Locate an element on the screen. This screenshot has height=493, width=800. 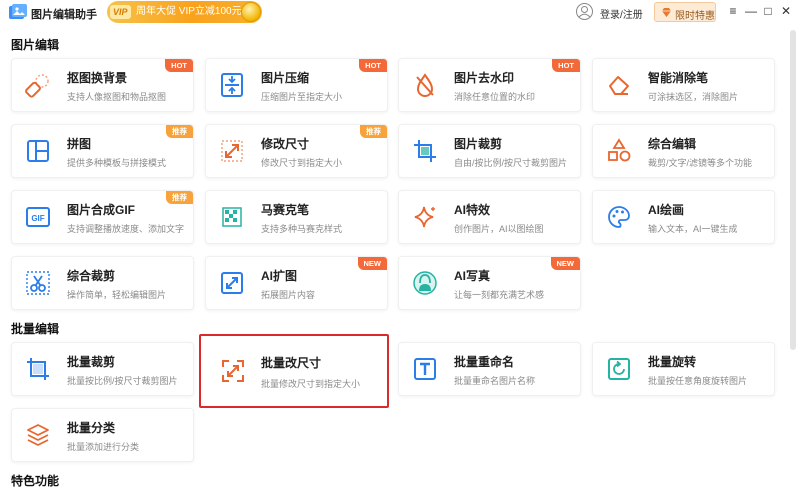
card-title: 图片压缩 is located at coordinates (285, 78).